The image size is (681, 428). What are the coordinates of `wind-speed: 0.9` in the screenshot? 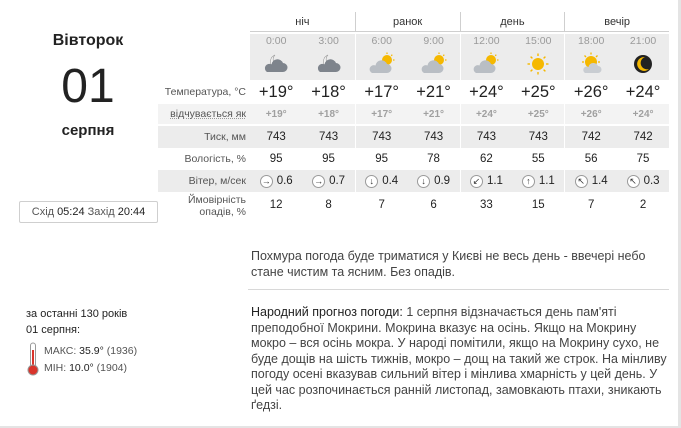 It's located at (442, 181).